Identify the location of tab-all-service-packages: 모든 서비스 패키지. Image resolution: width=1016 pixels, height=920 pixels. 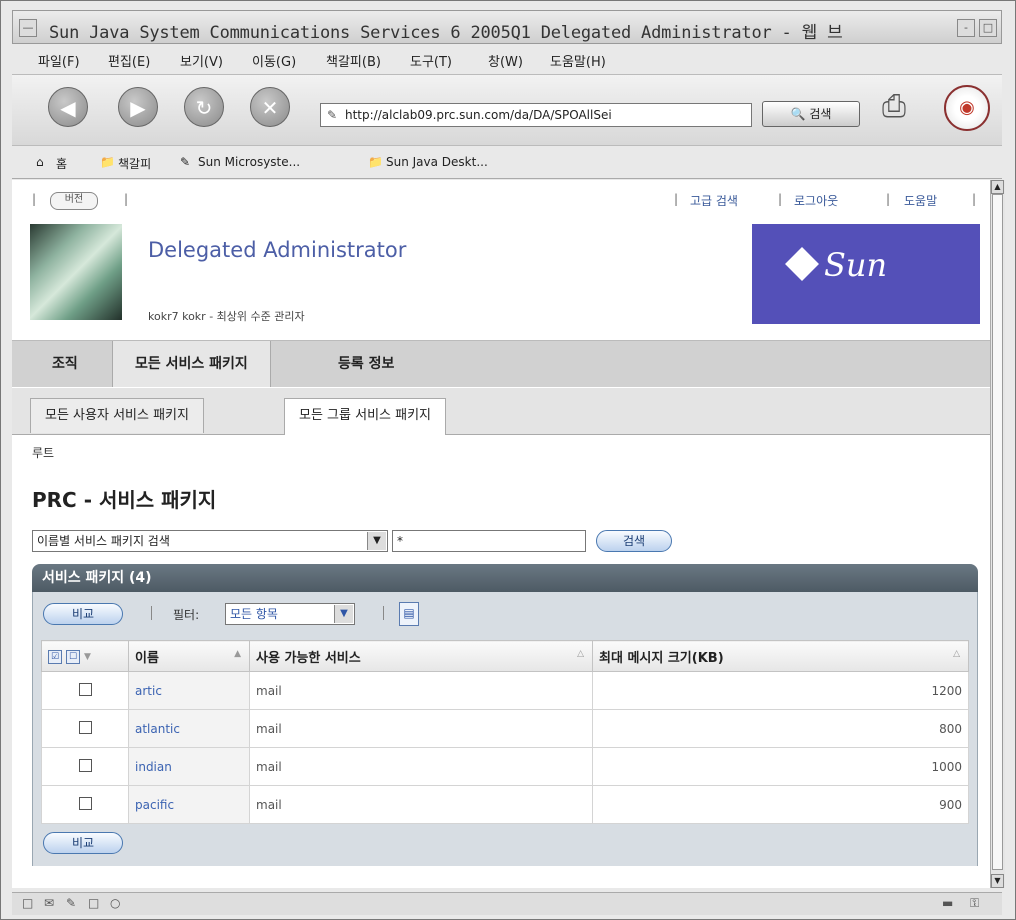
(191, 364).